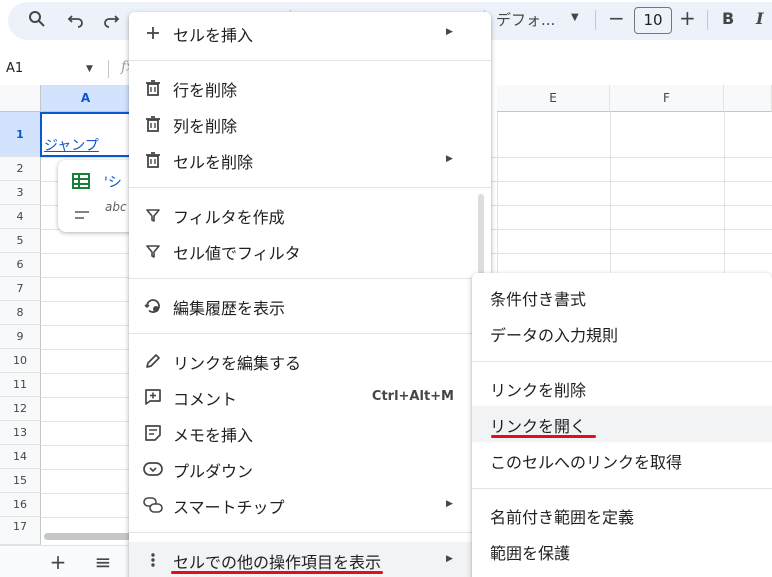 The height and width of the screenshot is (577, 772). Describe the element at coordinates (310, 88) in the screenshot. I see `menu-item-delete-row: 行を削除` at that location.